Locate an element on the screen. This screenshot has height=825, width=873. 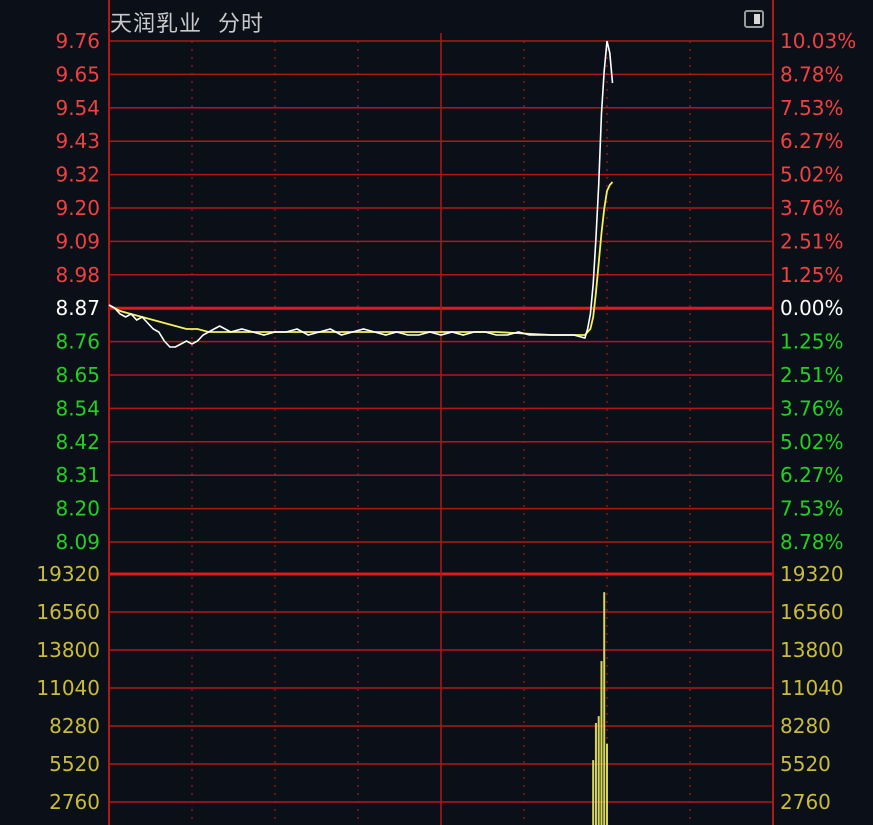
volume-tick-label-right: 8280 is located at coordinates (805, 726).